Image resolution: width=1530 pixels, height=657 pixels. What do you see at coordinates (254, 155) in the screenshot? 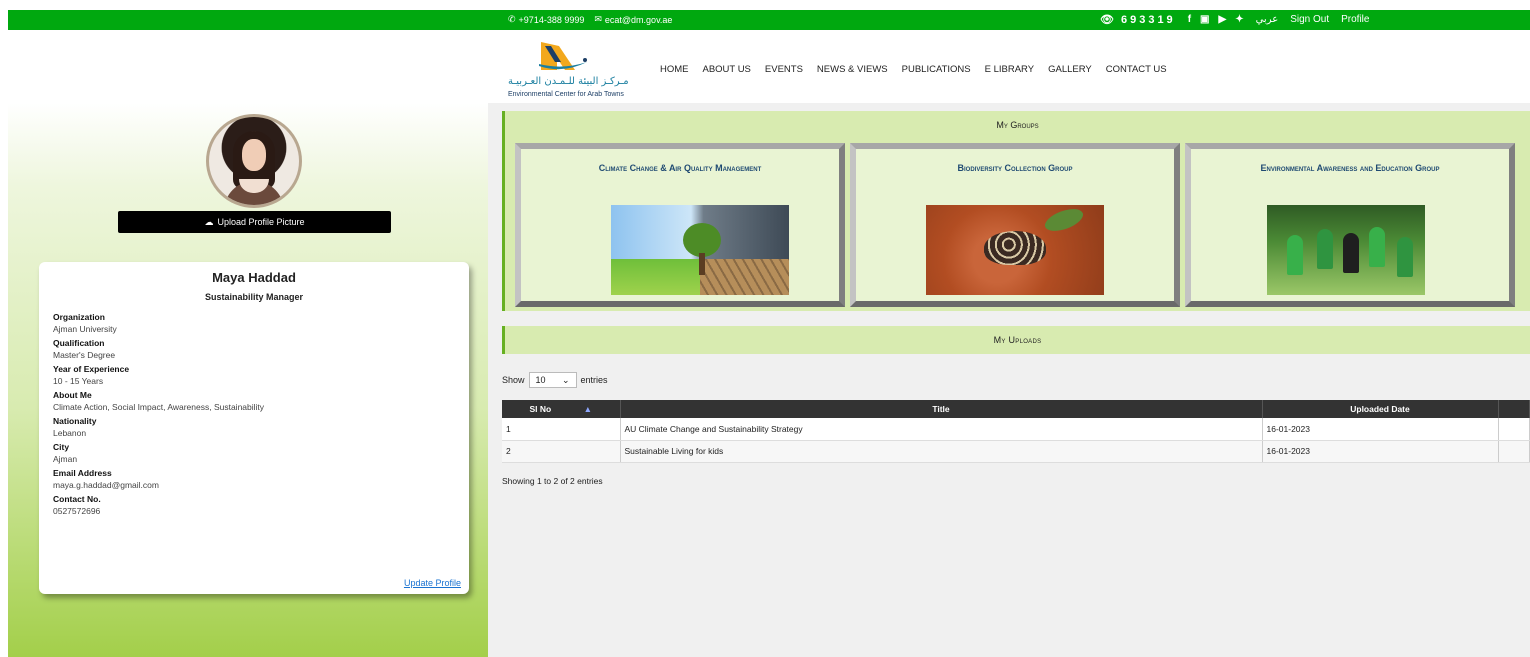
I see `avatar-face` at bounding box center [254, 155].